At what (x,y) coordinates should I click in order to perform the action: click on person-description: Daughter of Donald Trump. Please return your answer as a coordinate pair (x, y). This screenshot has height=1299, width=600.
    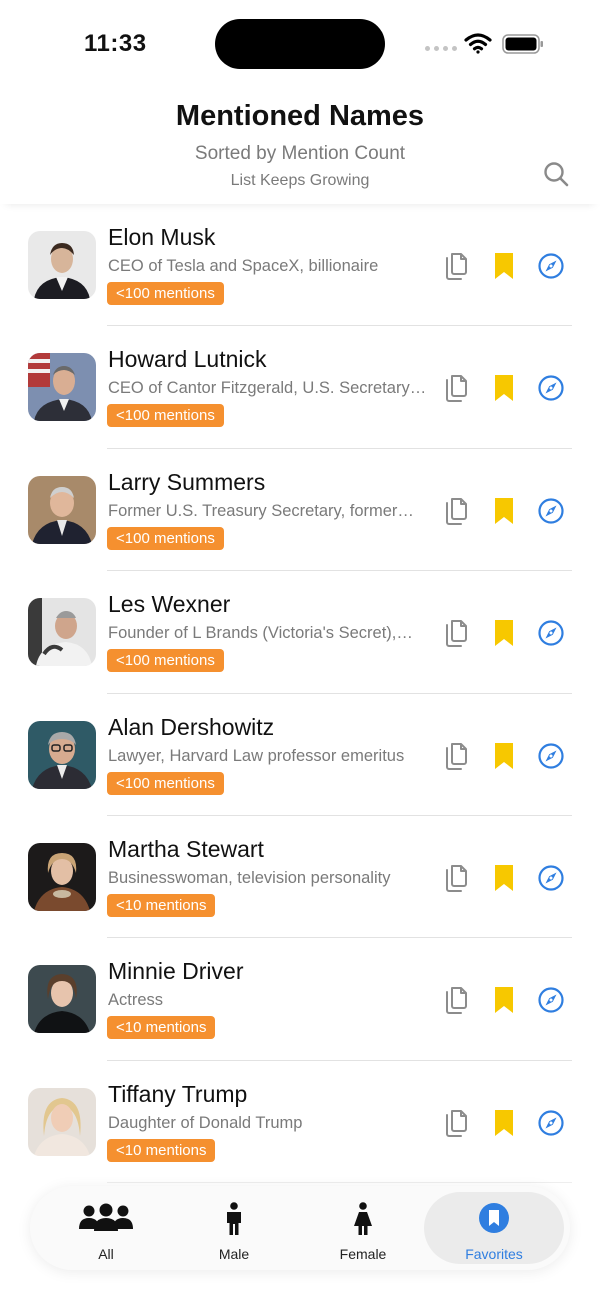
    Looking at the image, I should click on (205, 1122).